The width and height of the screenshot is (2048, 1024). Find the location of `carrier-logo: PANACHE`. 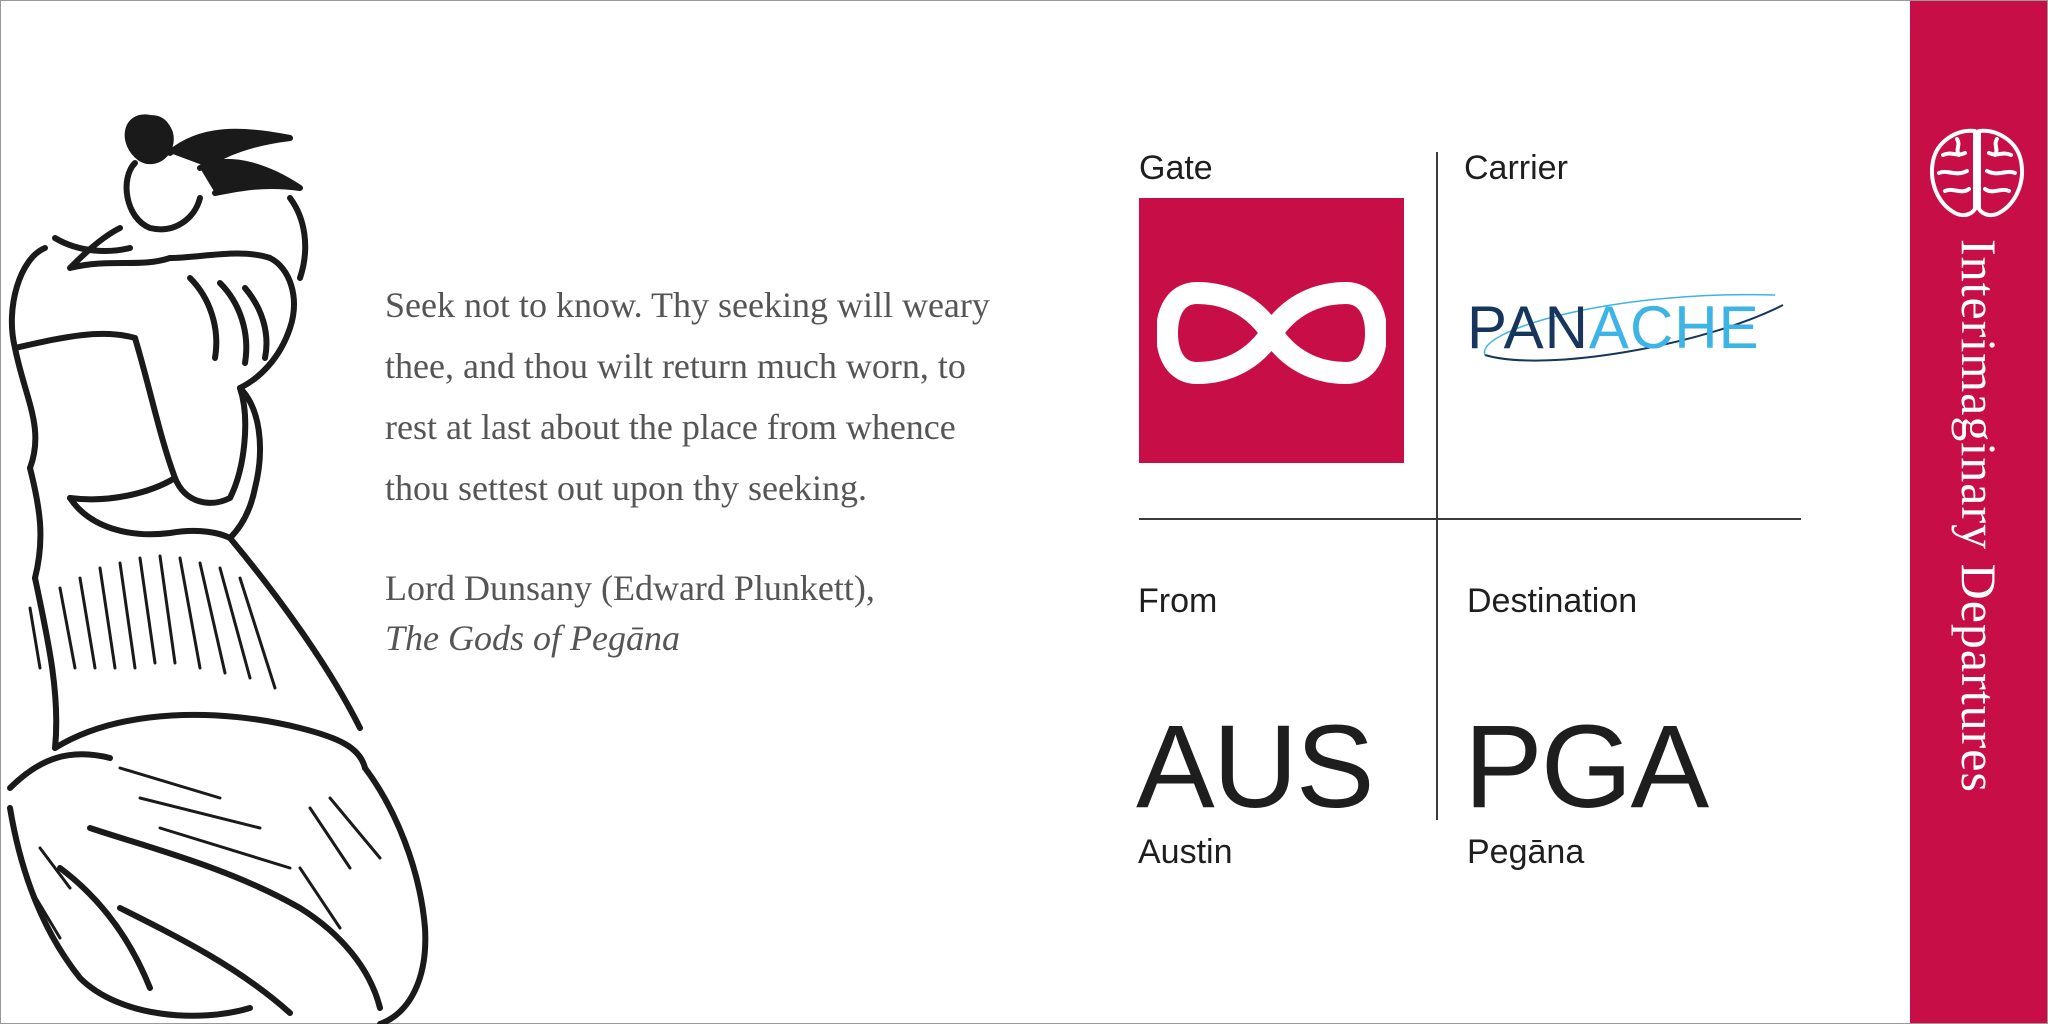

carrier-logo: PANACHE is located at coordinates (1635, 330).